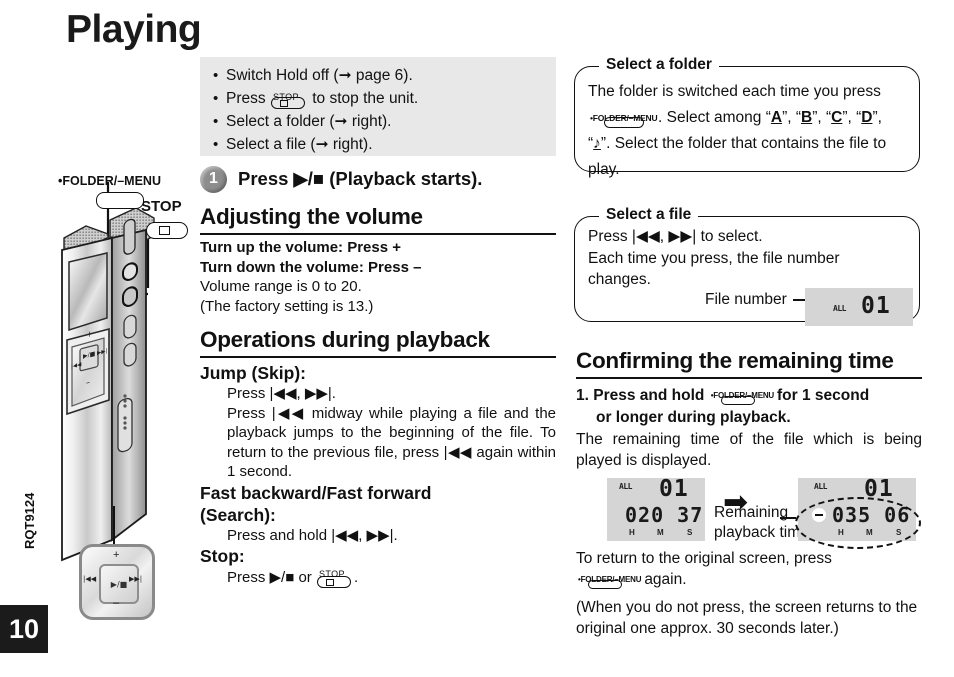 The width and height of the screenshot is (954, 677). What do you see at coordinates (287, 306) in the screenshot?
I see `volume-factory-line: (The factory setting is 13.)` at bounding box center [287, 306].